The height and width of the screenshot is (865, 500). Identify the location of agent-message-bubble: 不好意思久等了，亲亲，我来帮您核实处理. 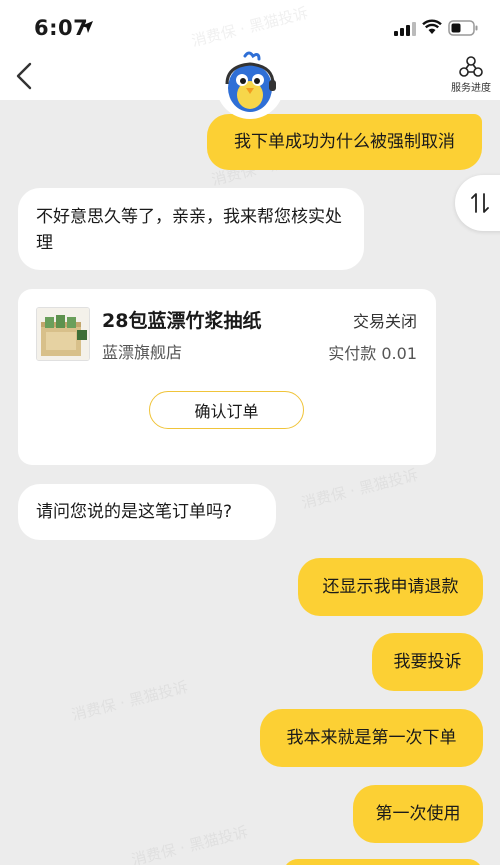
(191, 229).